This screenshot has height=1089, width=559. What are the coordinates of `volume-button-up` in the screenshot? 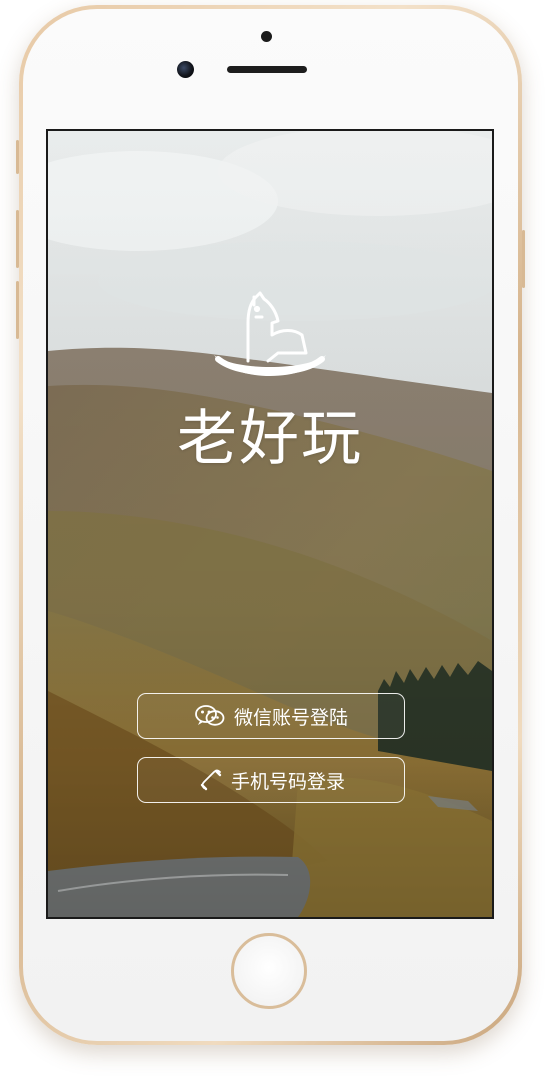 It's located at (17, 157).